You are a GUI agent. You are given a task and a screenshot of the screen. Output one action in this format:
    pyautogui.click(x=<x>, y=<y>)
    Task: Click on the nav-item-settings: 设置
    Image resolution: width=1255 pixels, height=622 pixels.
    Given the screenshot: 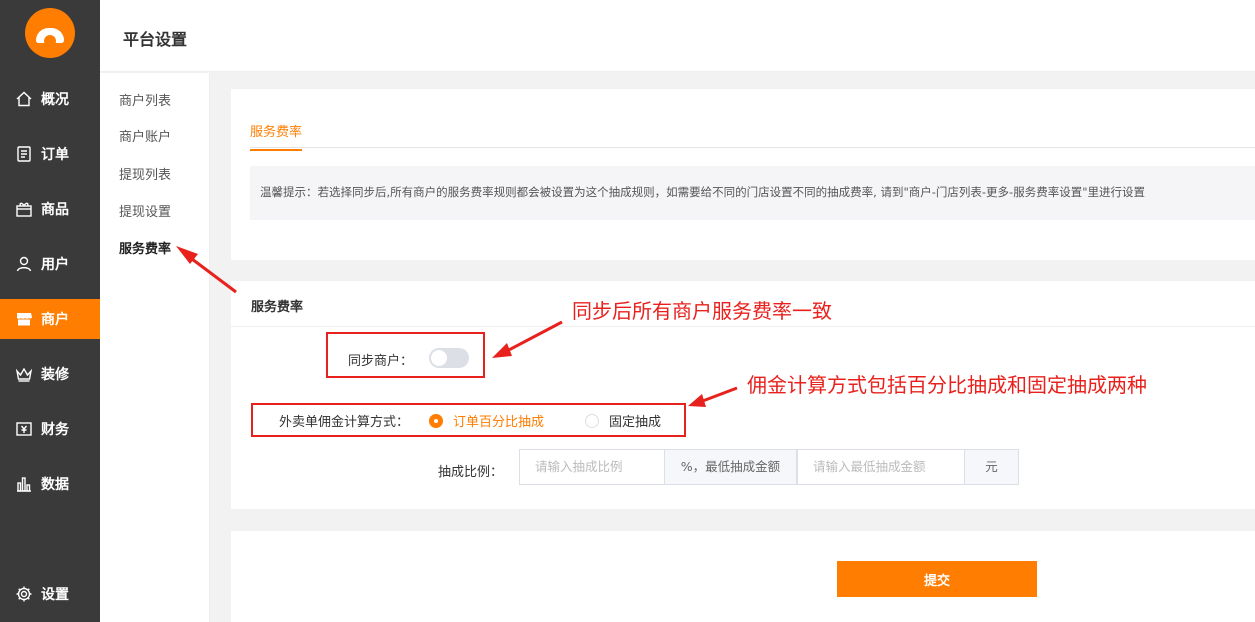 What is the action you would take?
    pyautogui.click(x=50, y=594)
    